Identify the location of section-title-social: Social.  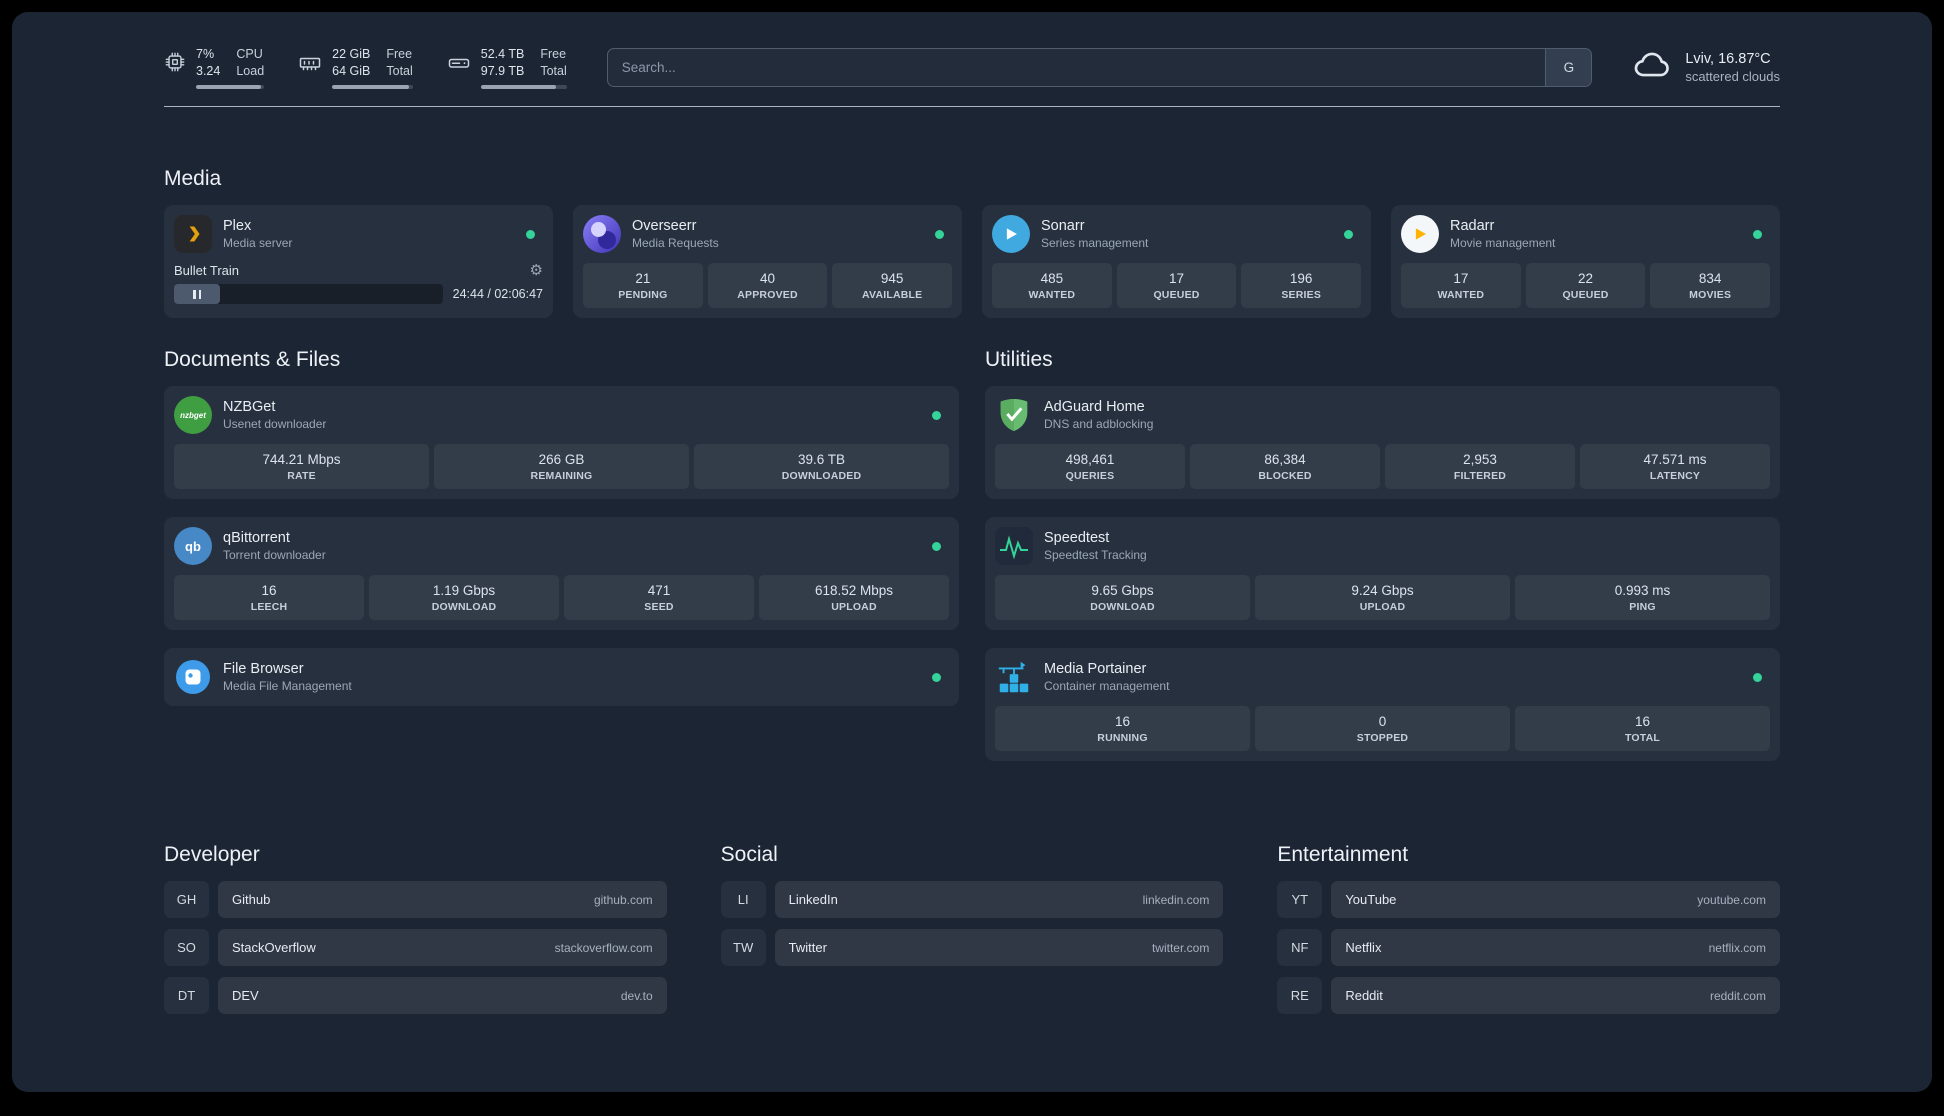
(749, 854).